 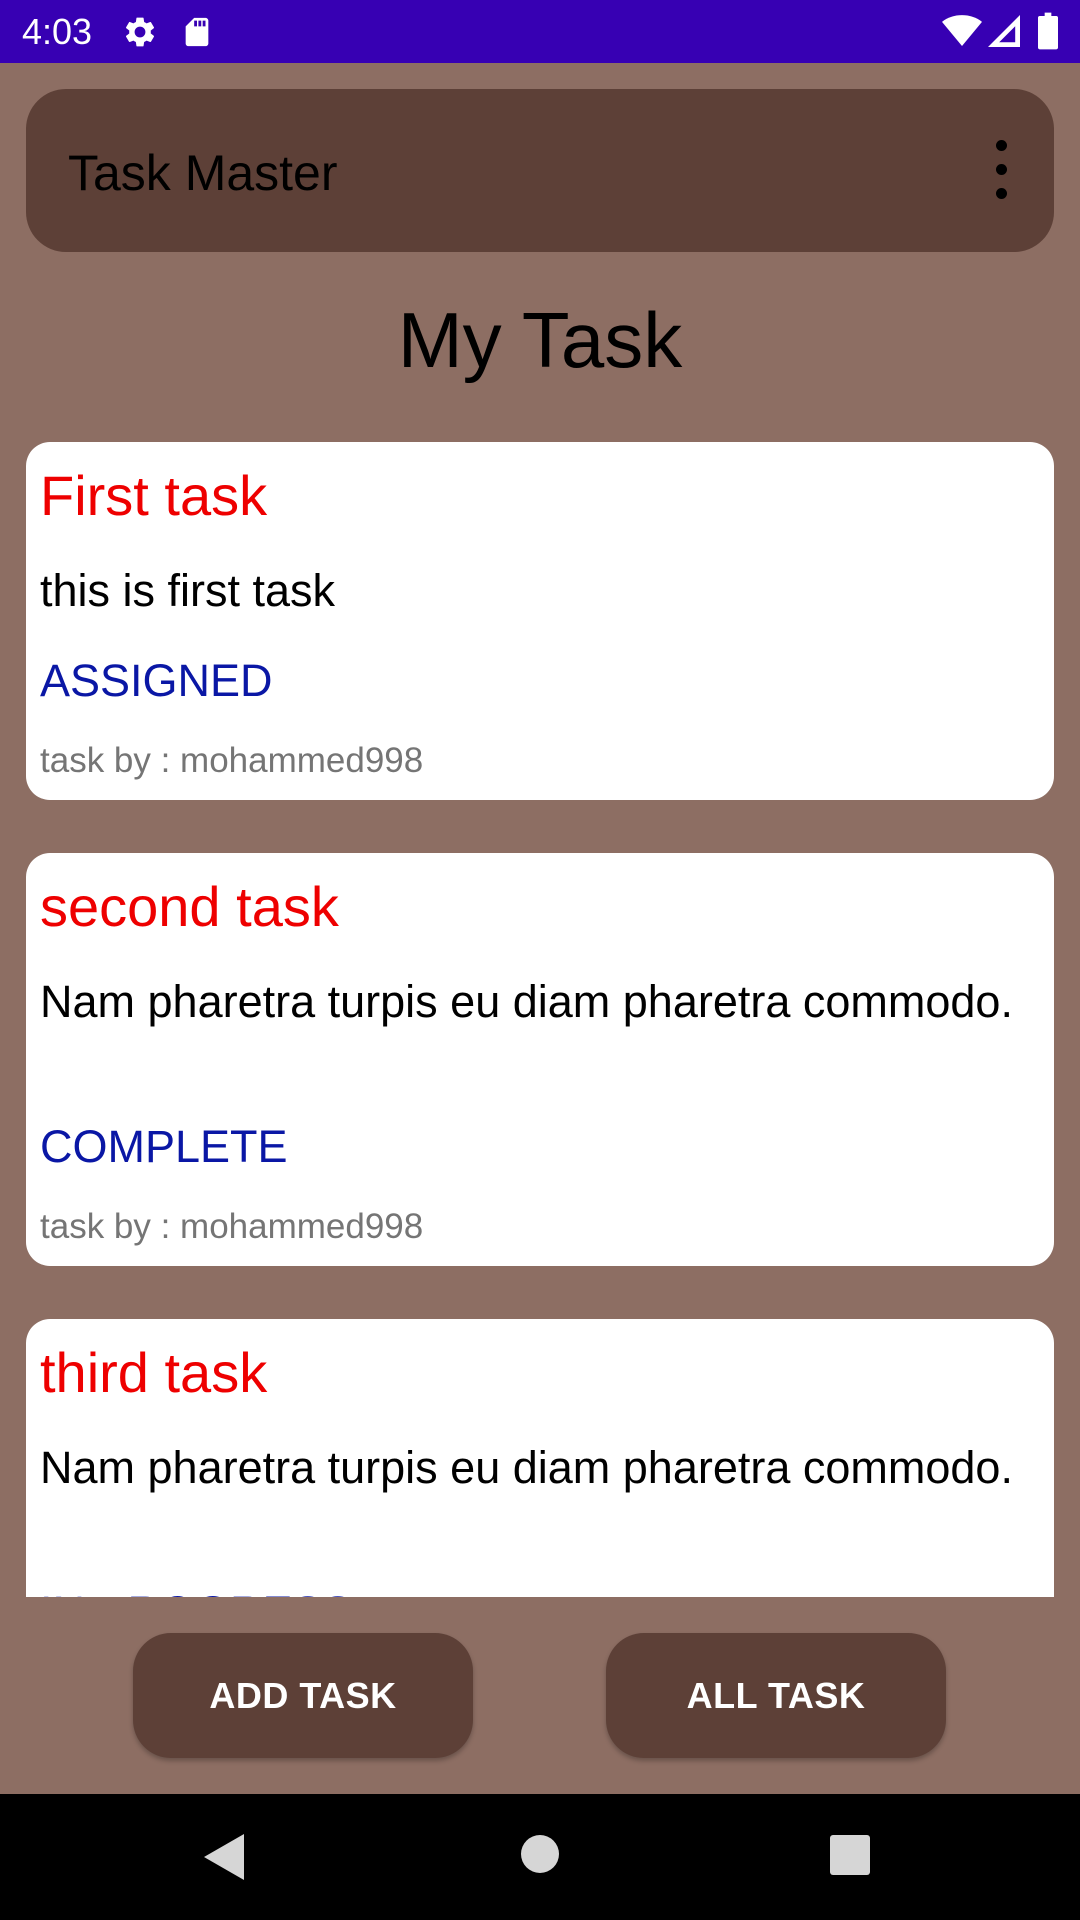 I want to click on signal-icon, so click(x=1004, y=33).